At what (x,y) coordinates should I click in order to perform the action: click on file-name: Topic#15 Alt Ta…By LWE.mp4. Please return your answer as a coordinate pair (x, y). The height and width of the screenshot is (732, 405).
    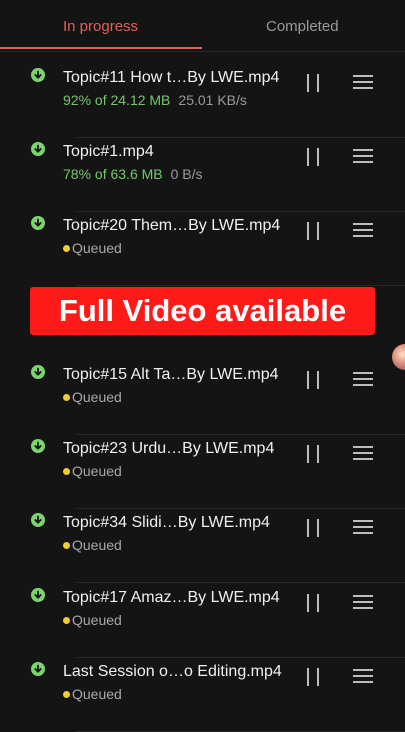
    Looking at the image, I should click on (171, 374).